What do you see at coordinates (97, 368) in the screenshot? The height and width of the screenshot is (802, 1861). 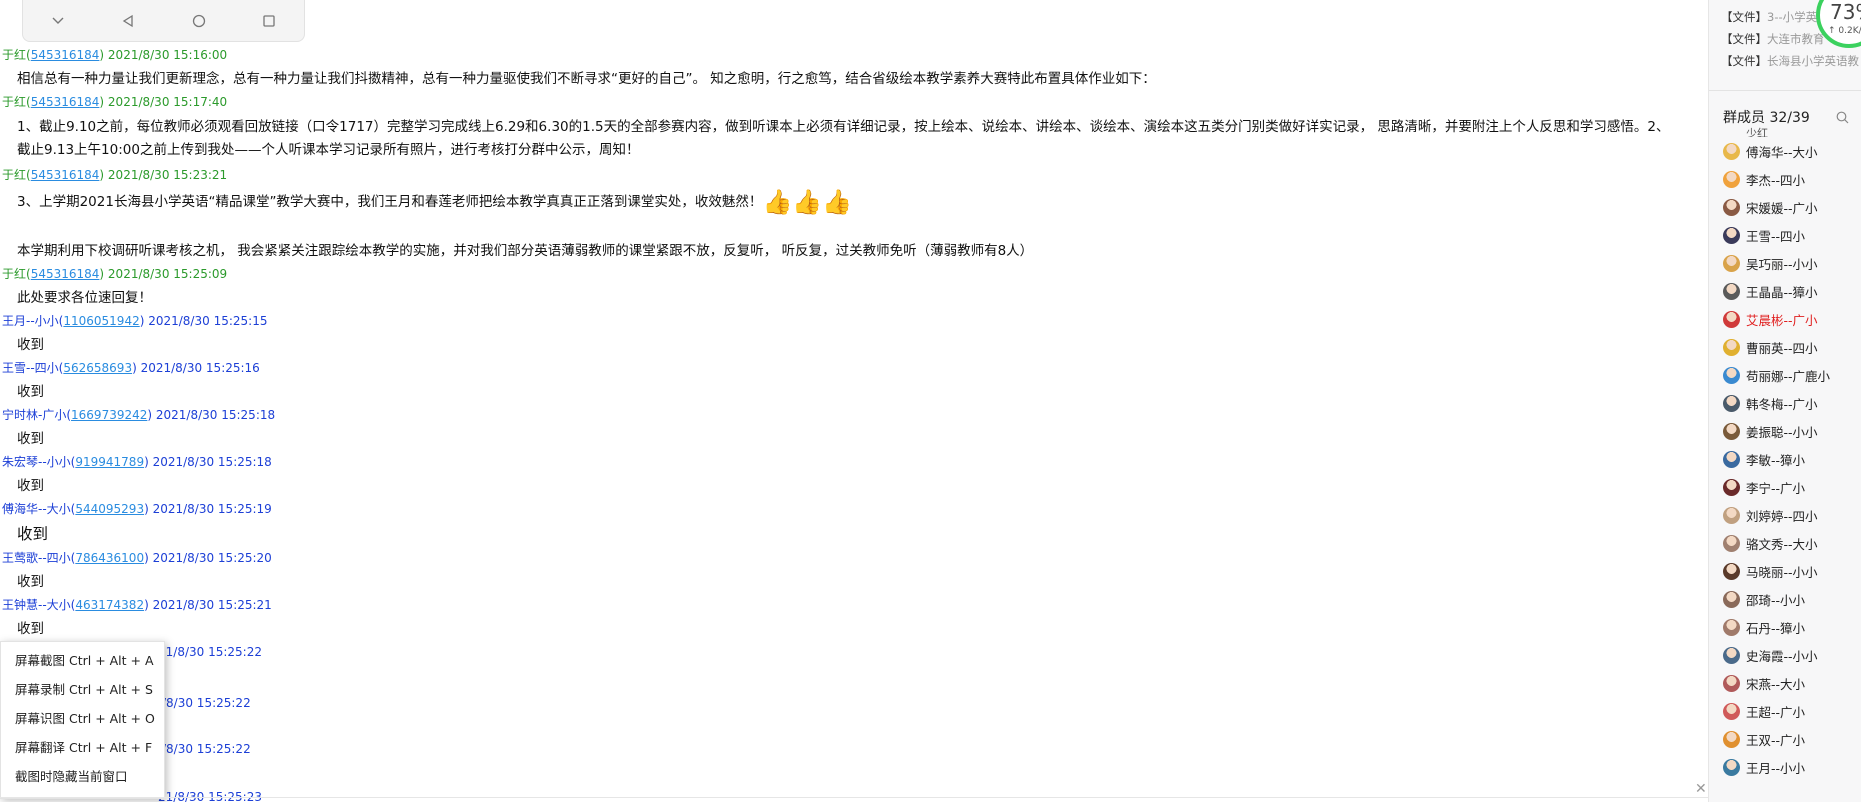 I see `sender-qq-link: 562658693` at bounding box center [97, 368].